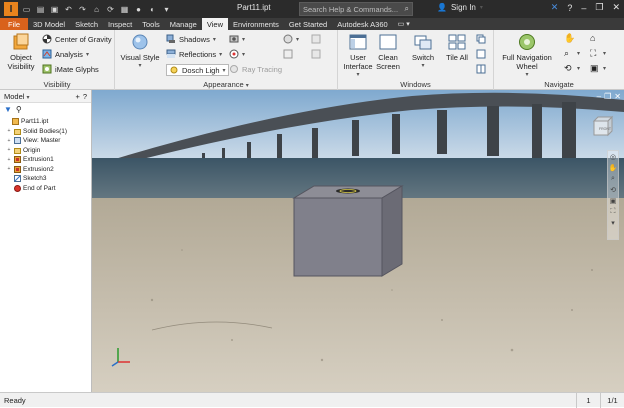  Describe the element at coordinates (481, 69) in the screenshot. I see `arrange-button` at that location.